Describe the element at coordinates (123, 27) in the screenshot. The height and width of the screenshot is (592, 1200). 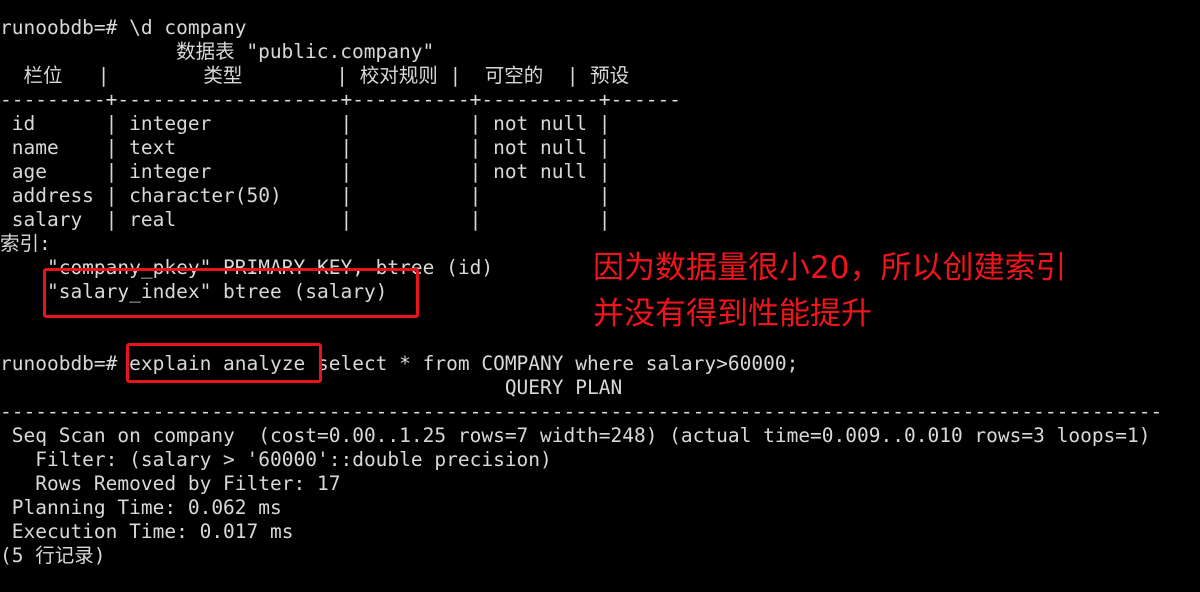
I see `terminal-line: runoobdb=# \d company` at that location.